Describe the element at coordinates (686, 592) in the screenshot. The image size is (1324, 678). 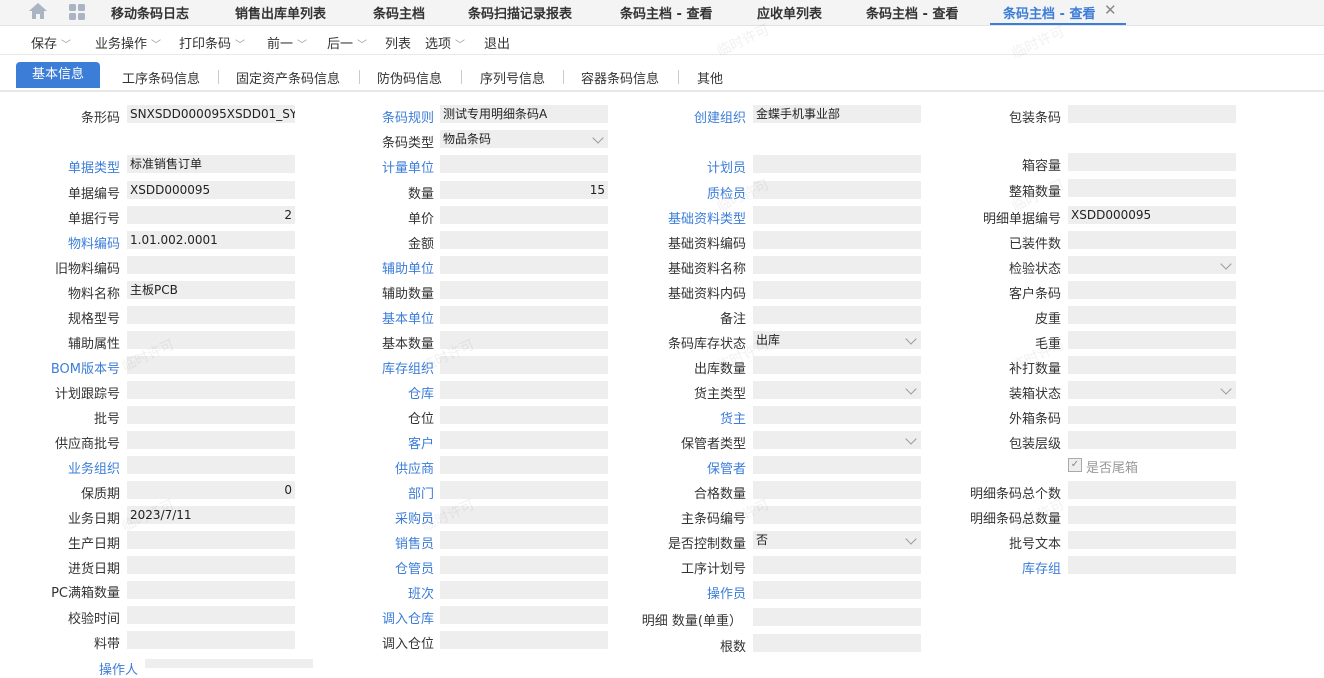
I see `label-operator: 操作员` at that location.